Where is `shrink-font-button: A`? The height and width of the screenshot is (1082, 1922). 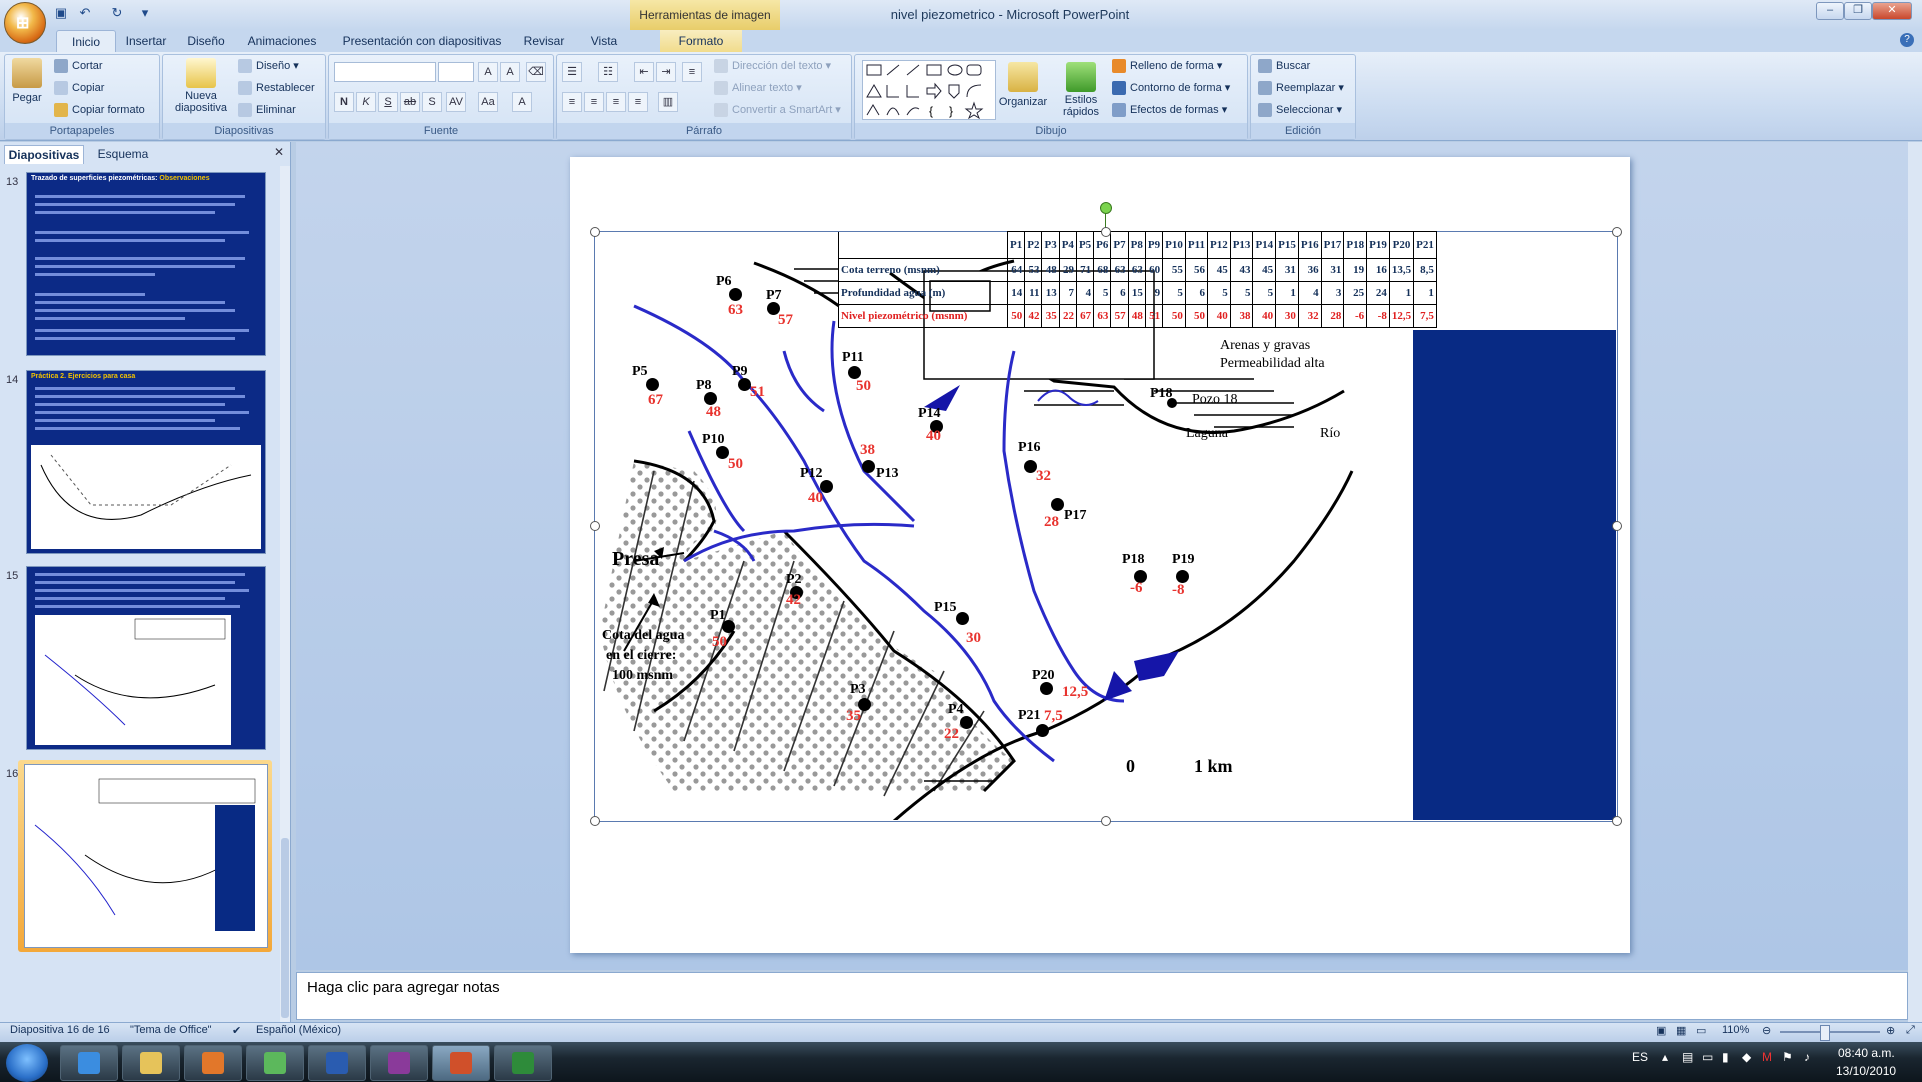
shrink-font-button: A is located at coordinates (510, 72).